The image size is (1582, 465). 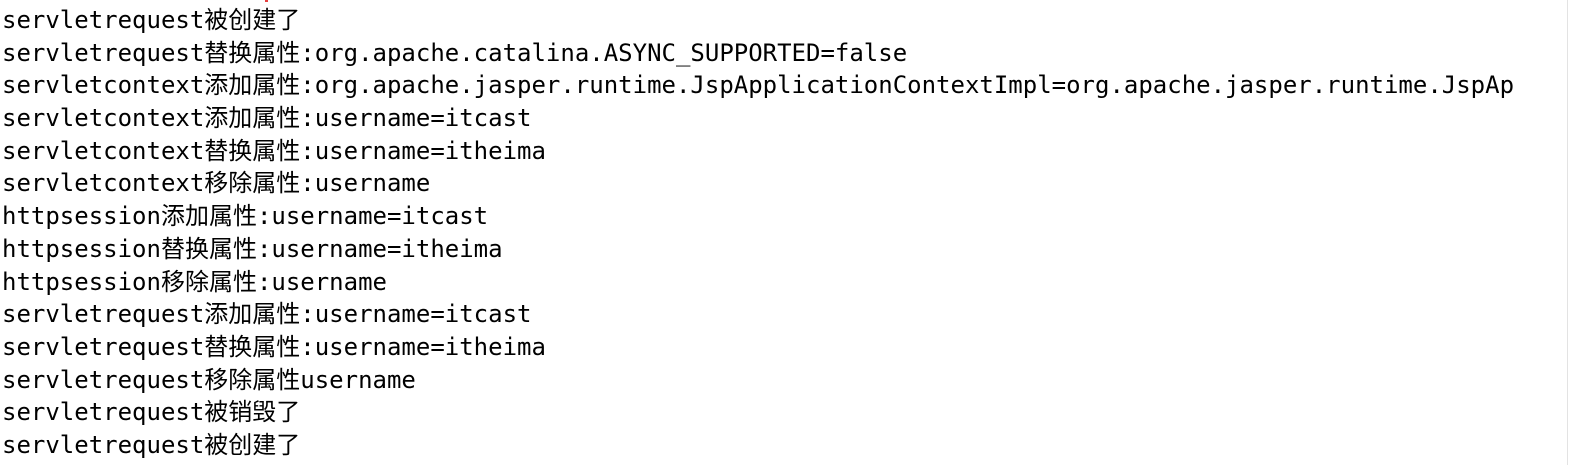 I want to click on log-line: servletcontext添加属性:username=itcast, so click(x=267, y=118).